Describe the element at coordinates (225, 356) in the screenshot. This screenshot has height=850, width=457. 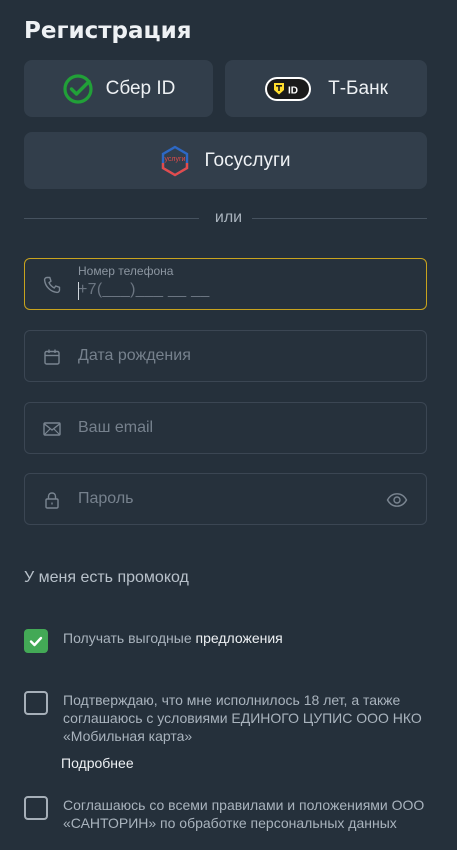
I see `birthdate-field: Дата рождения` at that location.